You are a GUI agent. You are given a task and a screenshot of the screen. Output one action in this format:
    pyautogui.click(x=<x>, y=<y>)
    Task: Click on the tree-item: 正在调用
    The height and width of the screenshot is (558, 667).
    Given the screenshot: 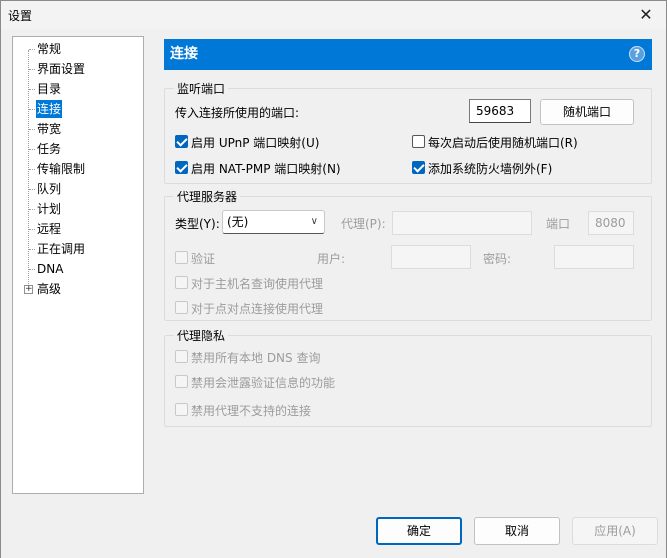 What is the action you would take?
    pyautogui.click(x=78, y=249)
    